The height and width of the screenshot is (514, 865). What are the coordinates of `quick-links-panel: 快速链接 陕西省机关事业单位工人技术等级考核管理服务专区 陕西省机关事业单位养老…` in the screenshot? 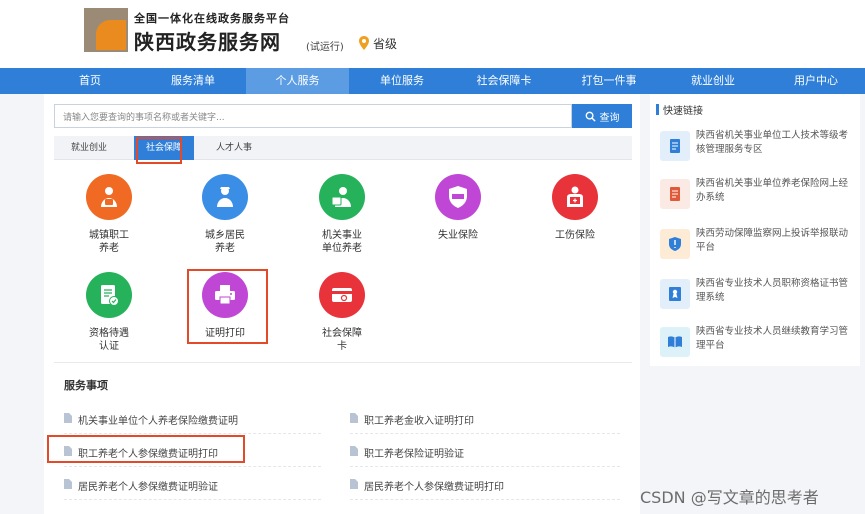 It's located at (755, 230).